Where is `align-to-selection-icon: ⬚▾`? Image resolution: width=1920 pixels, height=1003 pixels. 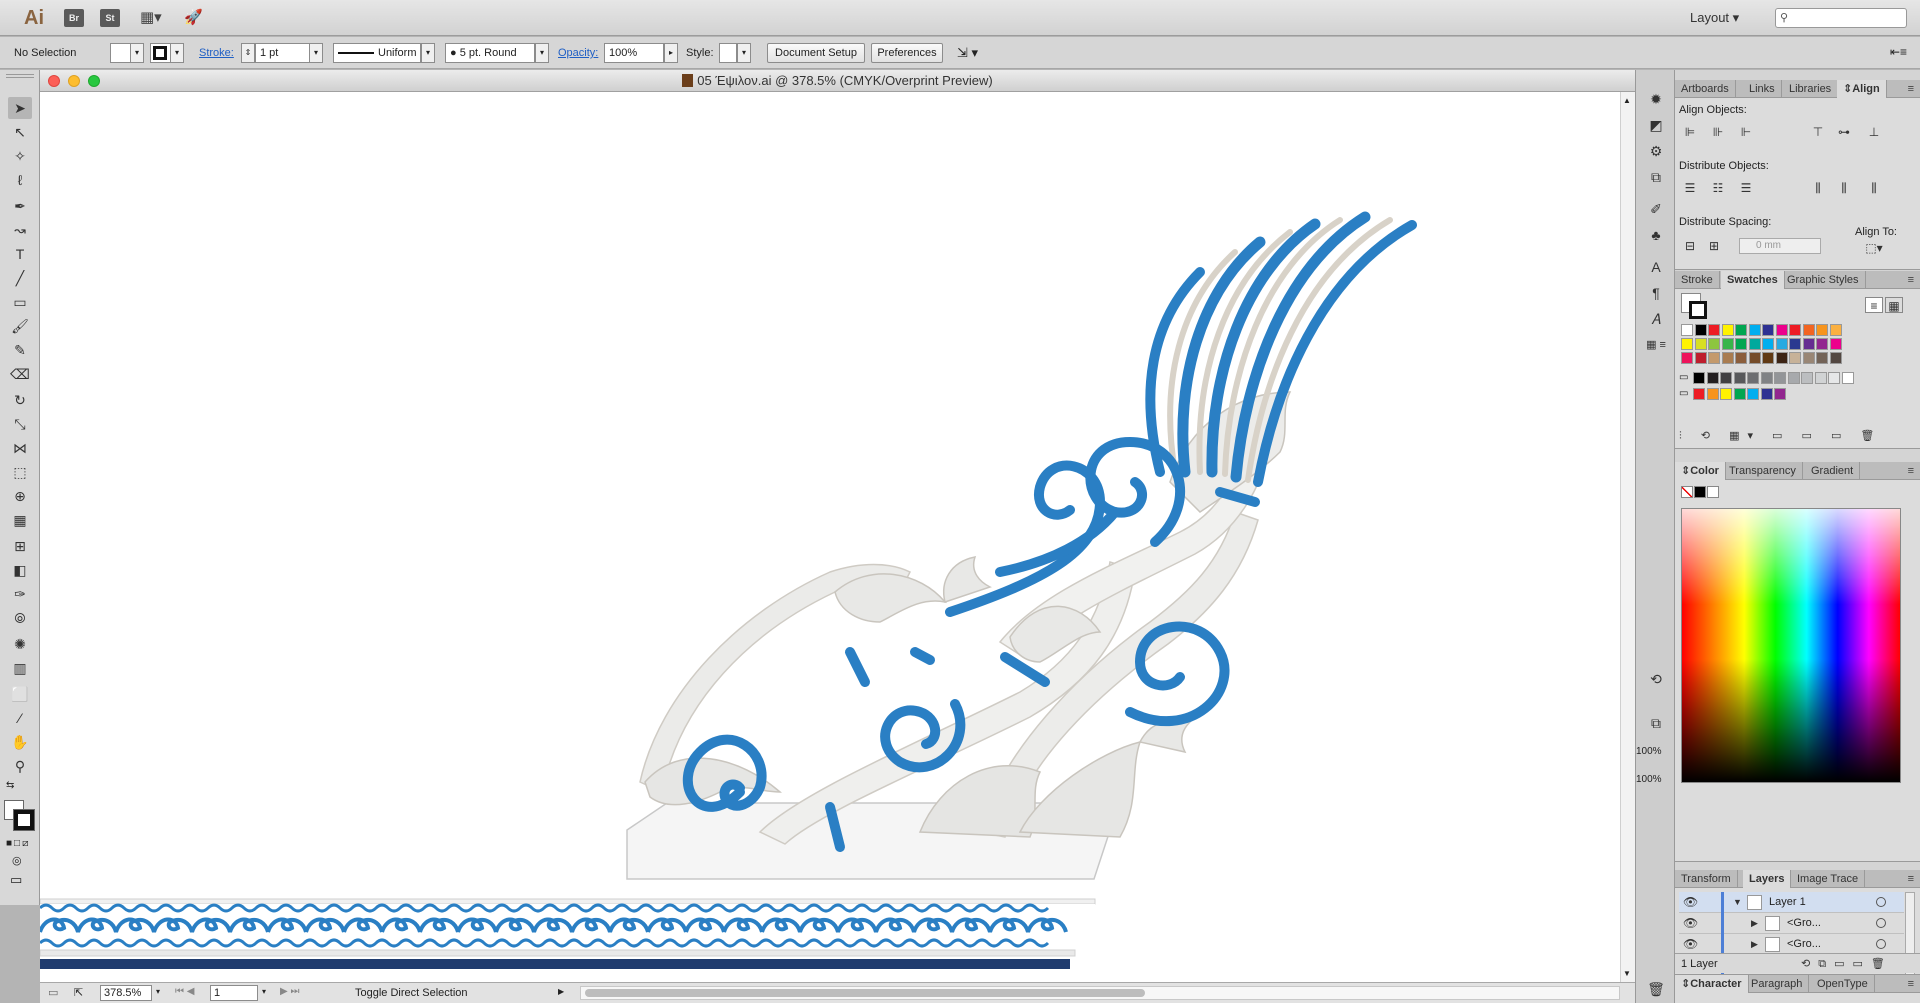
align-to-selection-icon: ⬚▾ is located at coordinates (1874, 248).